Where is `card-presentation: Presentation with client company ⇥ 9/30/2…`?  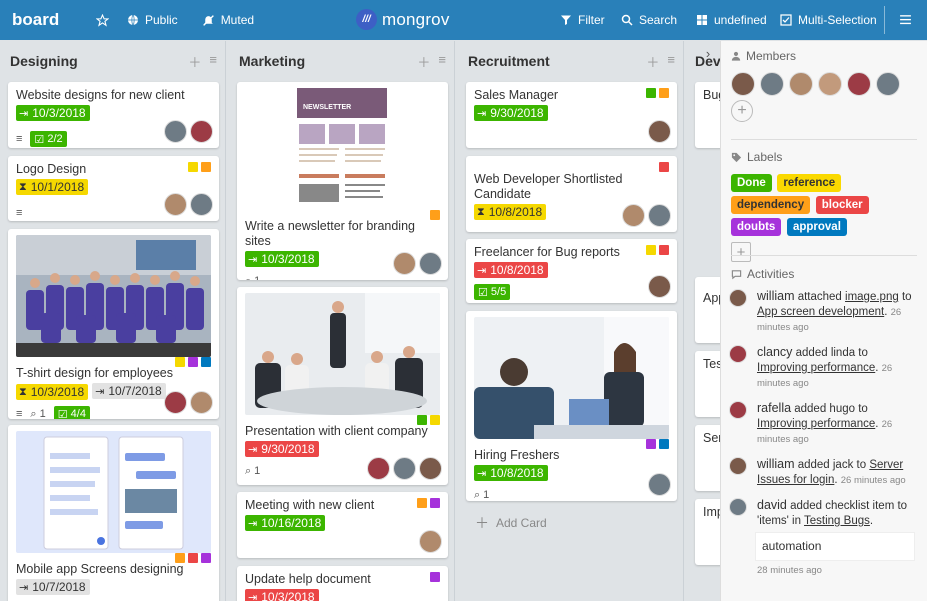
card-presentation: Presentation with client company ⇥ 9/30/2… is located at coordinates (342, 386).